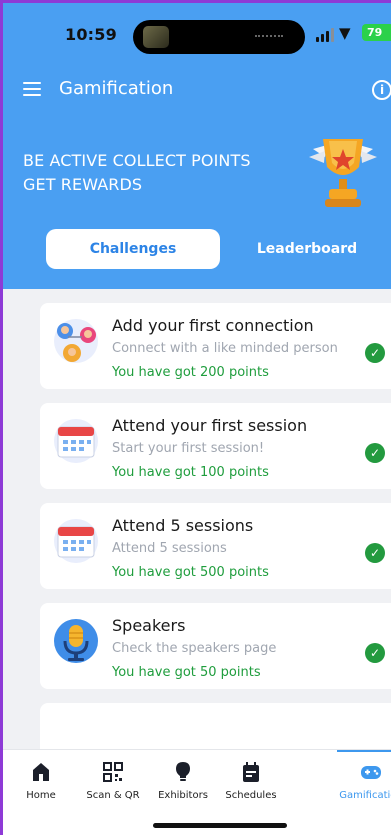 This screenshot has height=835, width=391. Describe the element at coordinates (343, 173) in the screenshot. I see `trophy-icon` at that location.